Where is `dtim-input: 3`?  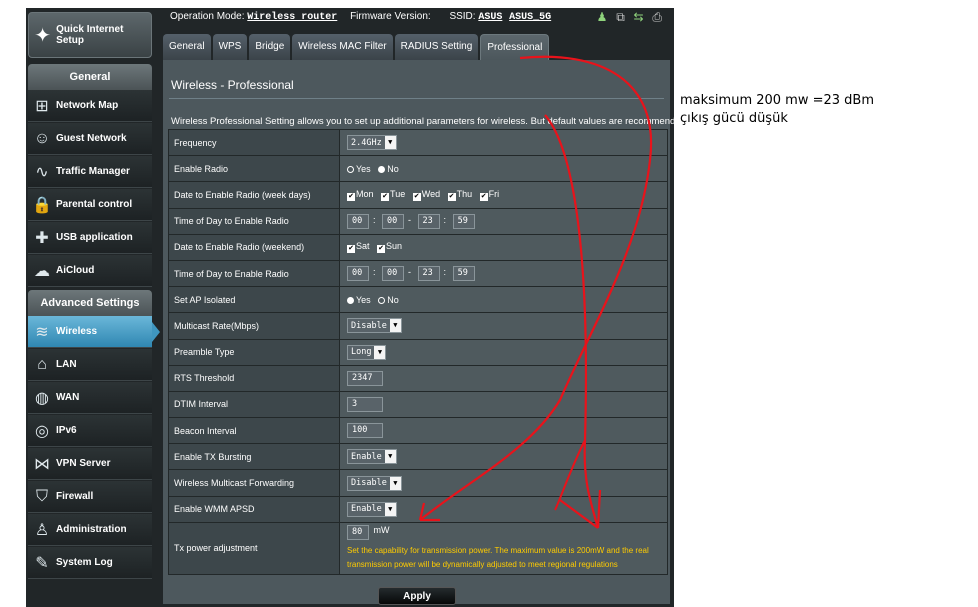
dtim-input: 3 is located at coordinates (365, 404).